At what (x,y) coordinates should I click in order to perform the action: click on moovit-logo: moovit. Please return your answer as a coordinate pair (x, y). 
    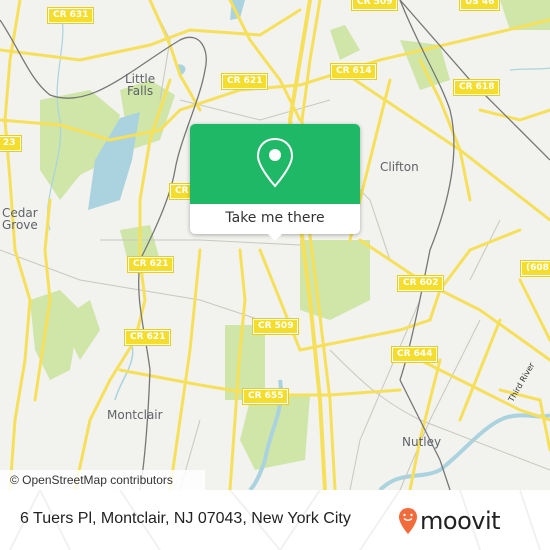
    Looking at the image, I should click on (449, 521).